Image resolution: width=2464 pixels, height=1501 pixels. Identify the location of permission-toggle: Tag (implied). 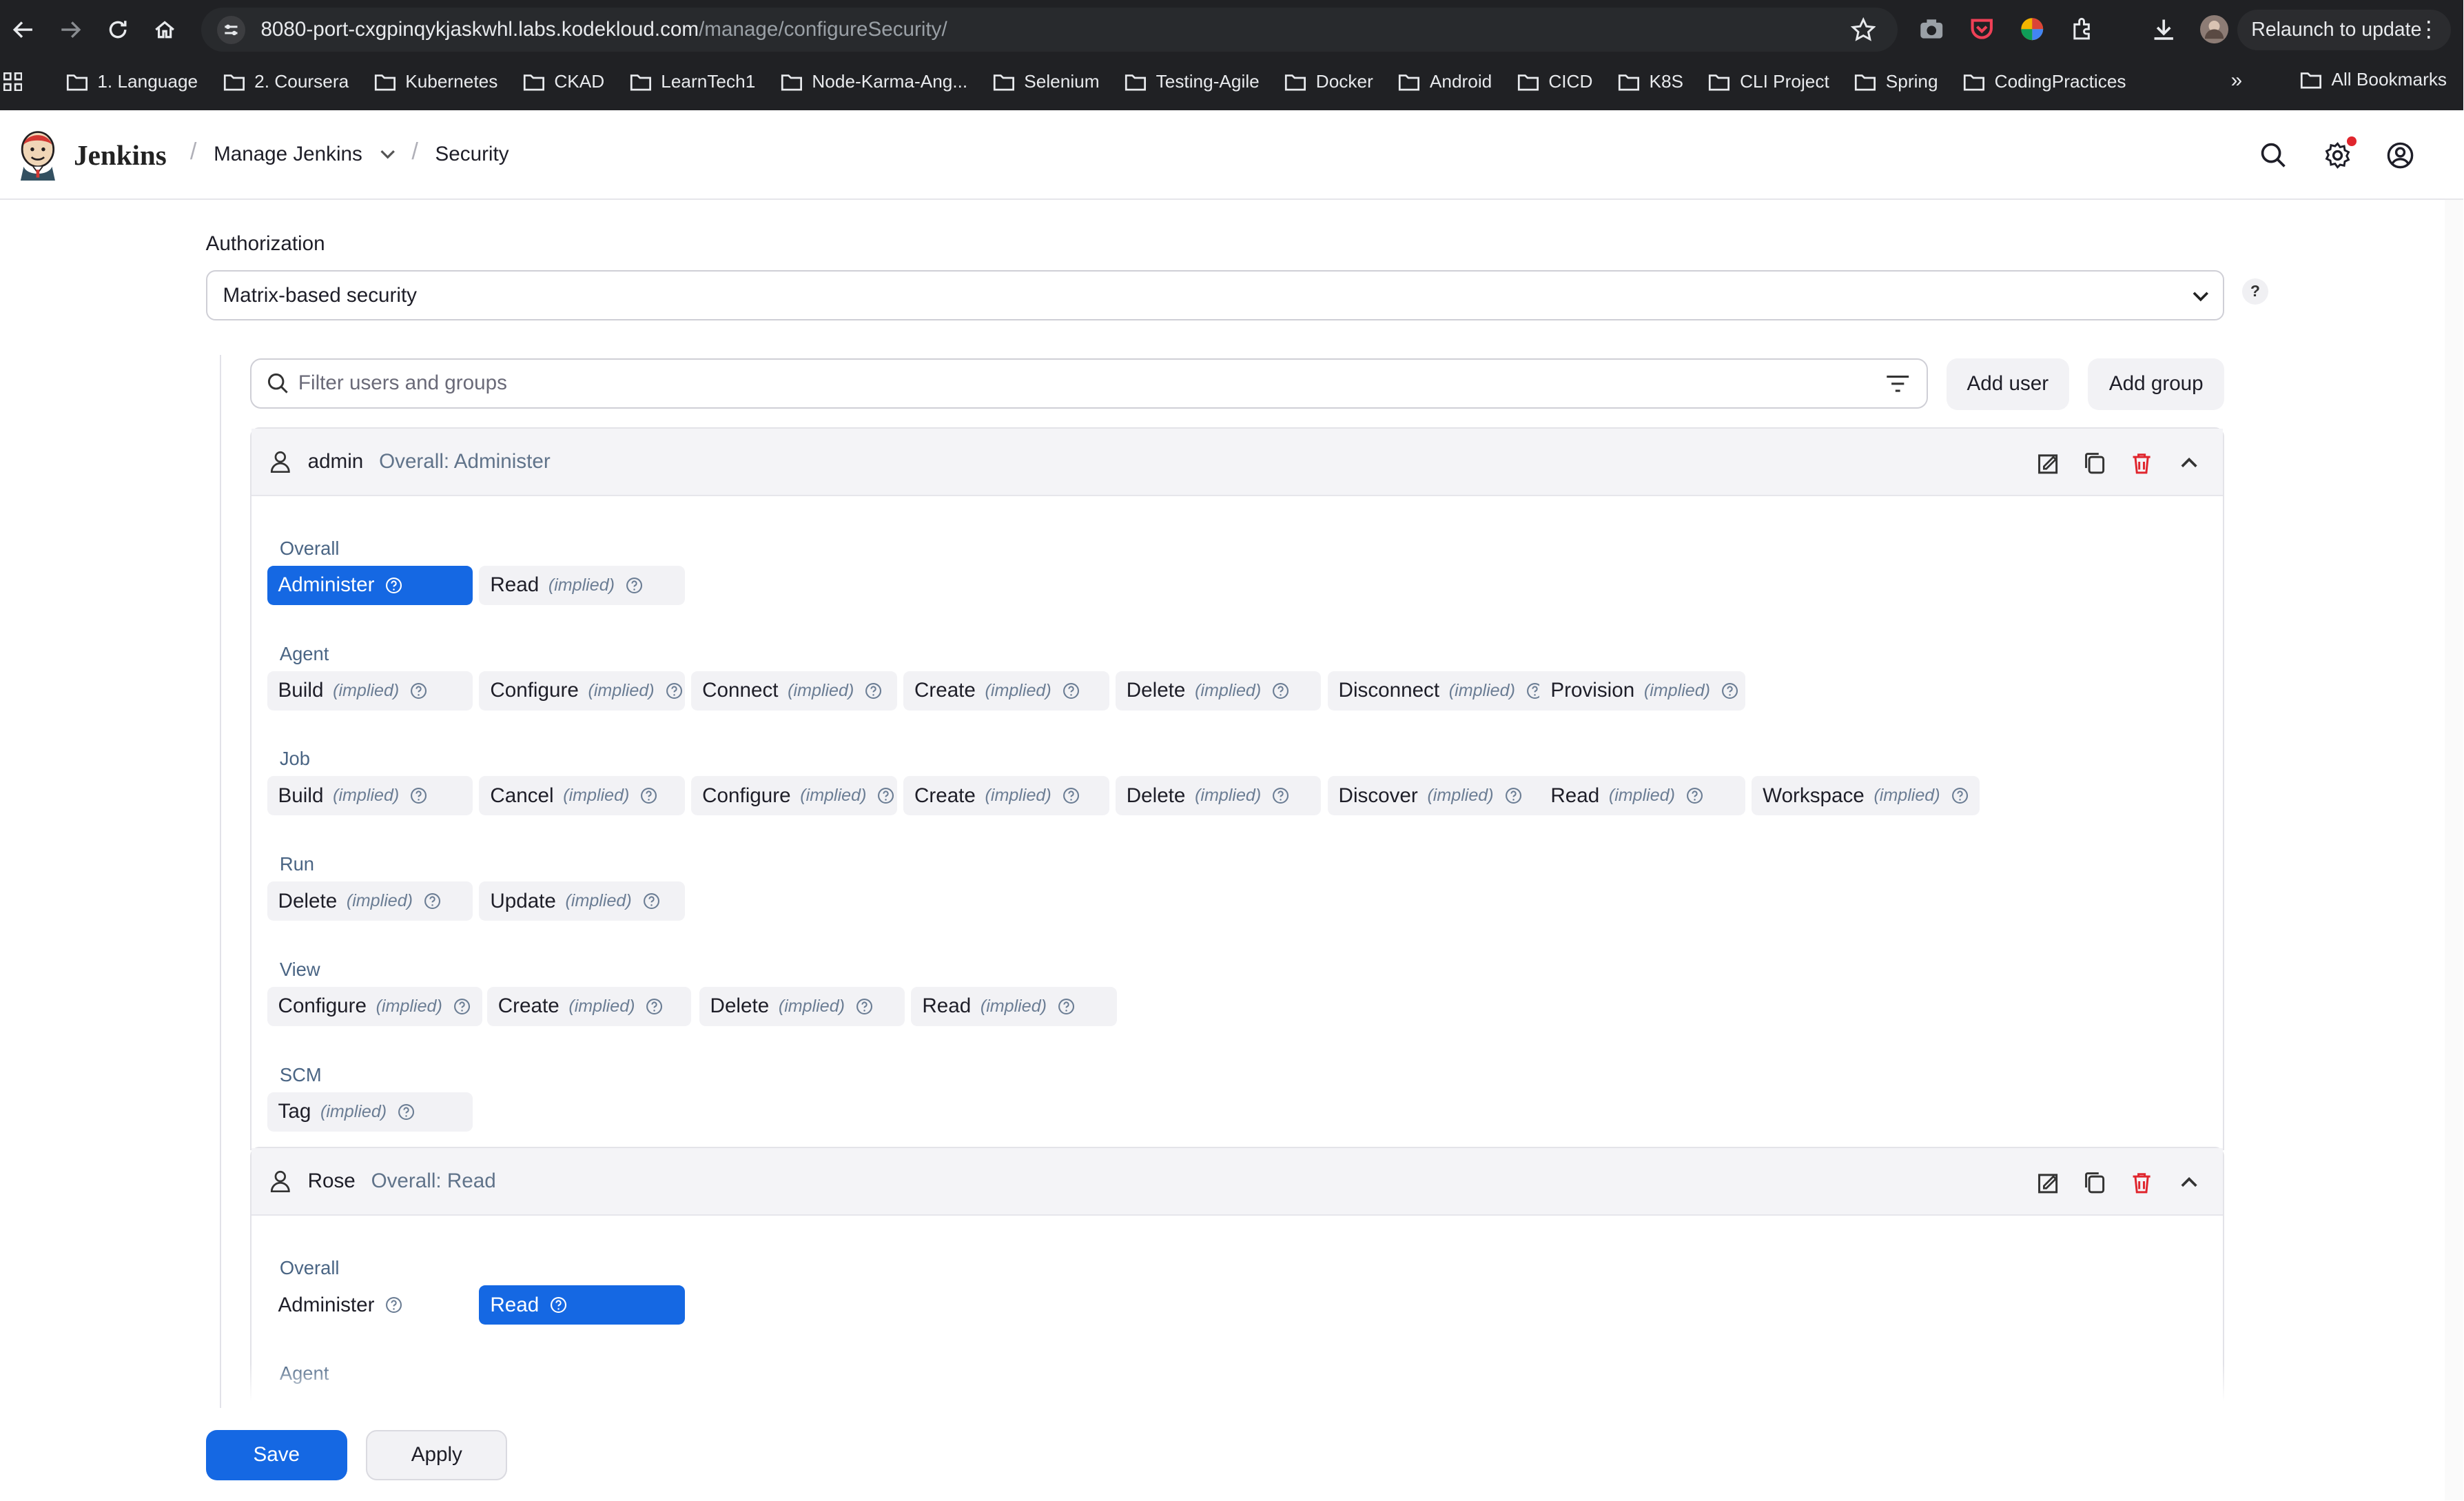
(370, 1112).